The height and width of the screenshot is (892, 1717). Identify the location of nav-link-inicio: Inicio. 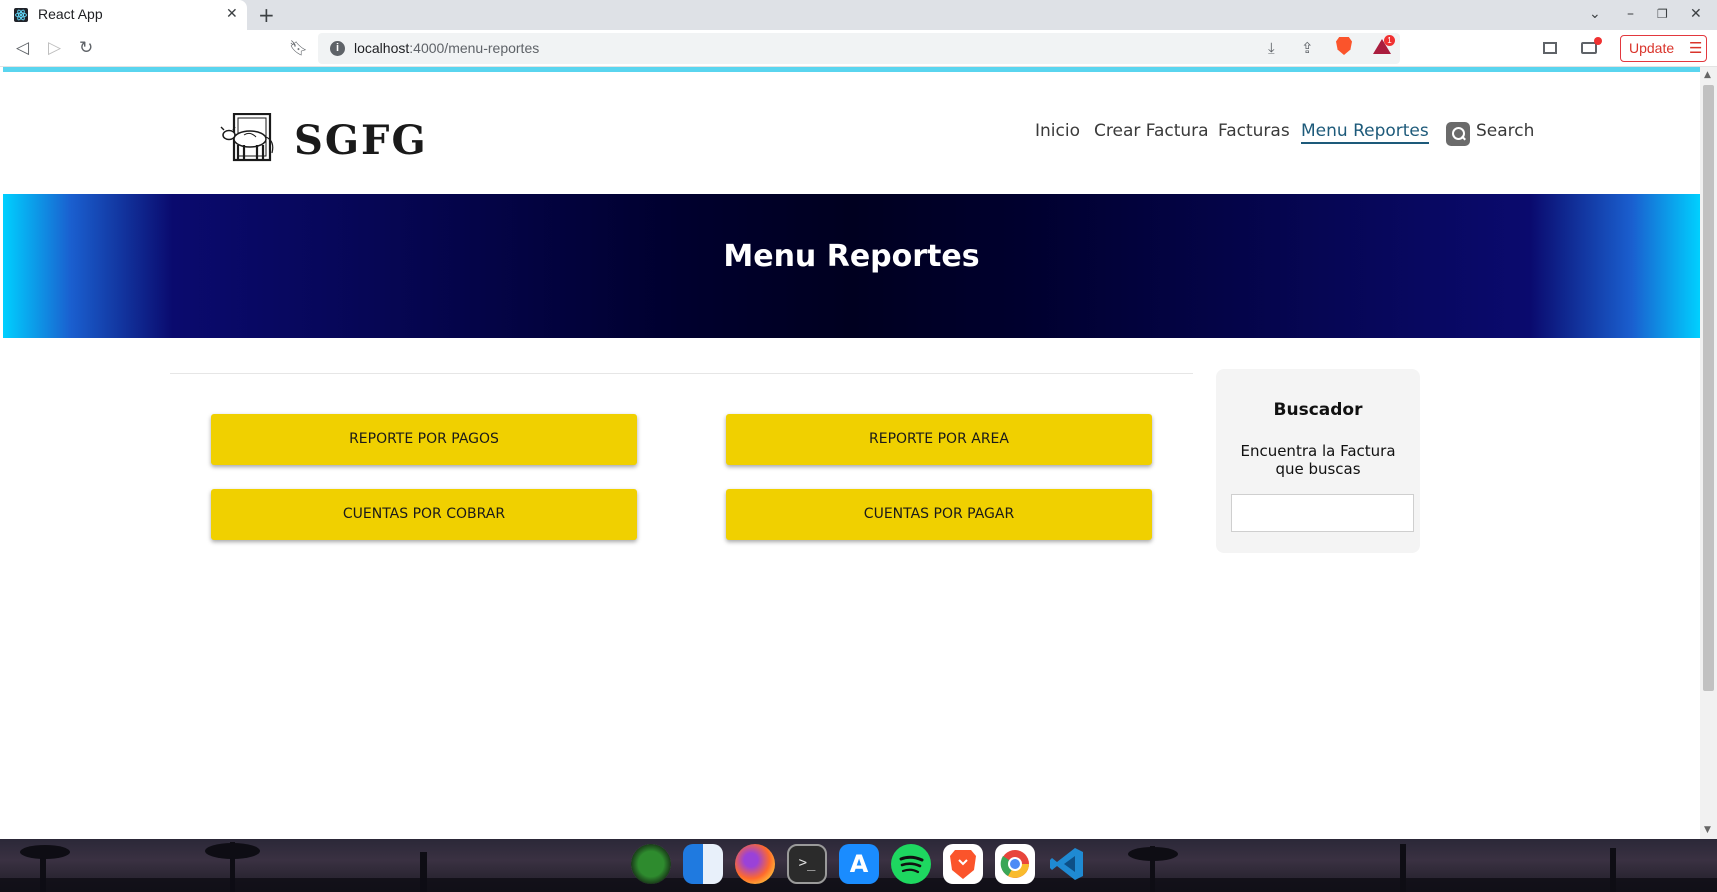
(1057, 131).